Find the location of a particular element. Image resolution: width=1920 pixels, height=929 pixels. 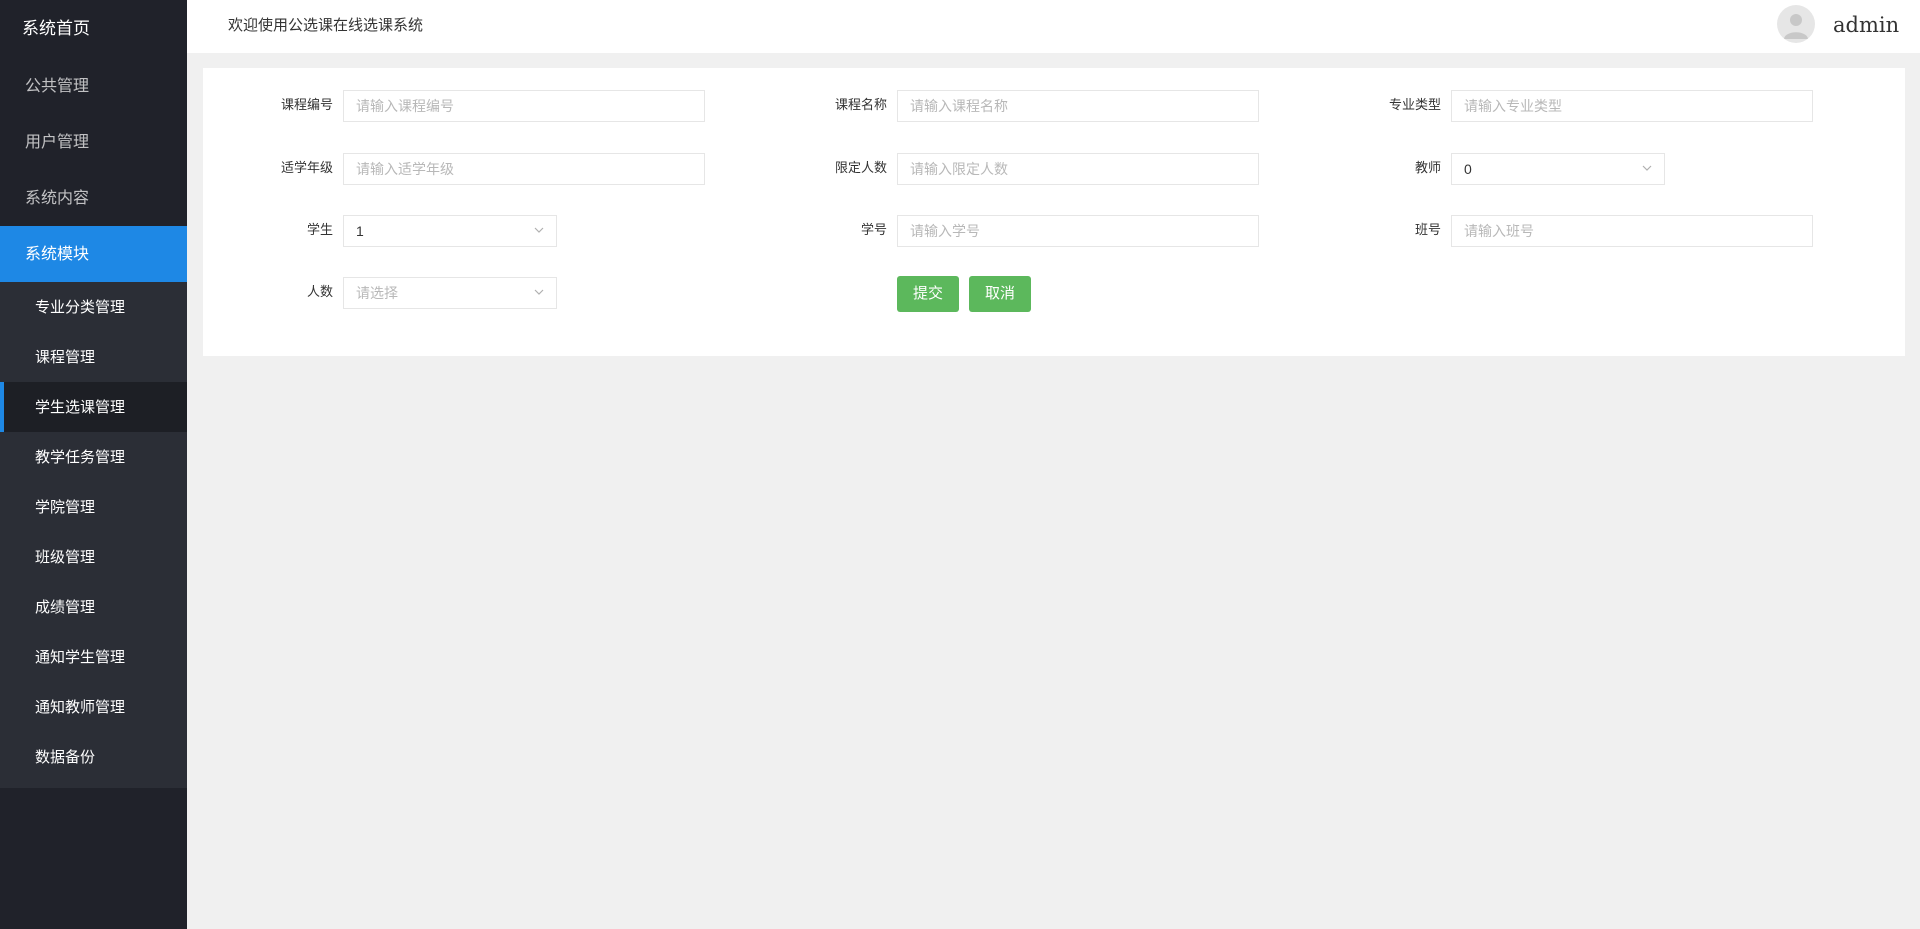

major-type-input: 请输入专业类型 is located at coordinates (1632, 106).